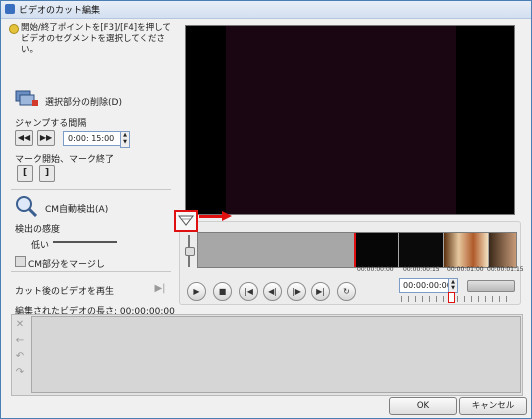 This screenshot has width=532, height=419. What do you see at coordinates (505, 269) in the screenshot?
I see `timecode-label: 00:00:01:15` at bounding box center [505, 269].